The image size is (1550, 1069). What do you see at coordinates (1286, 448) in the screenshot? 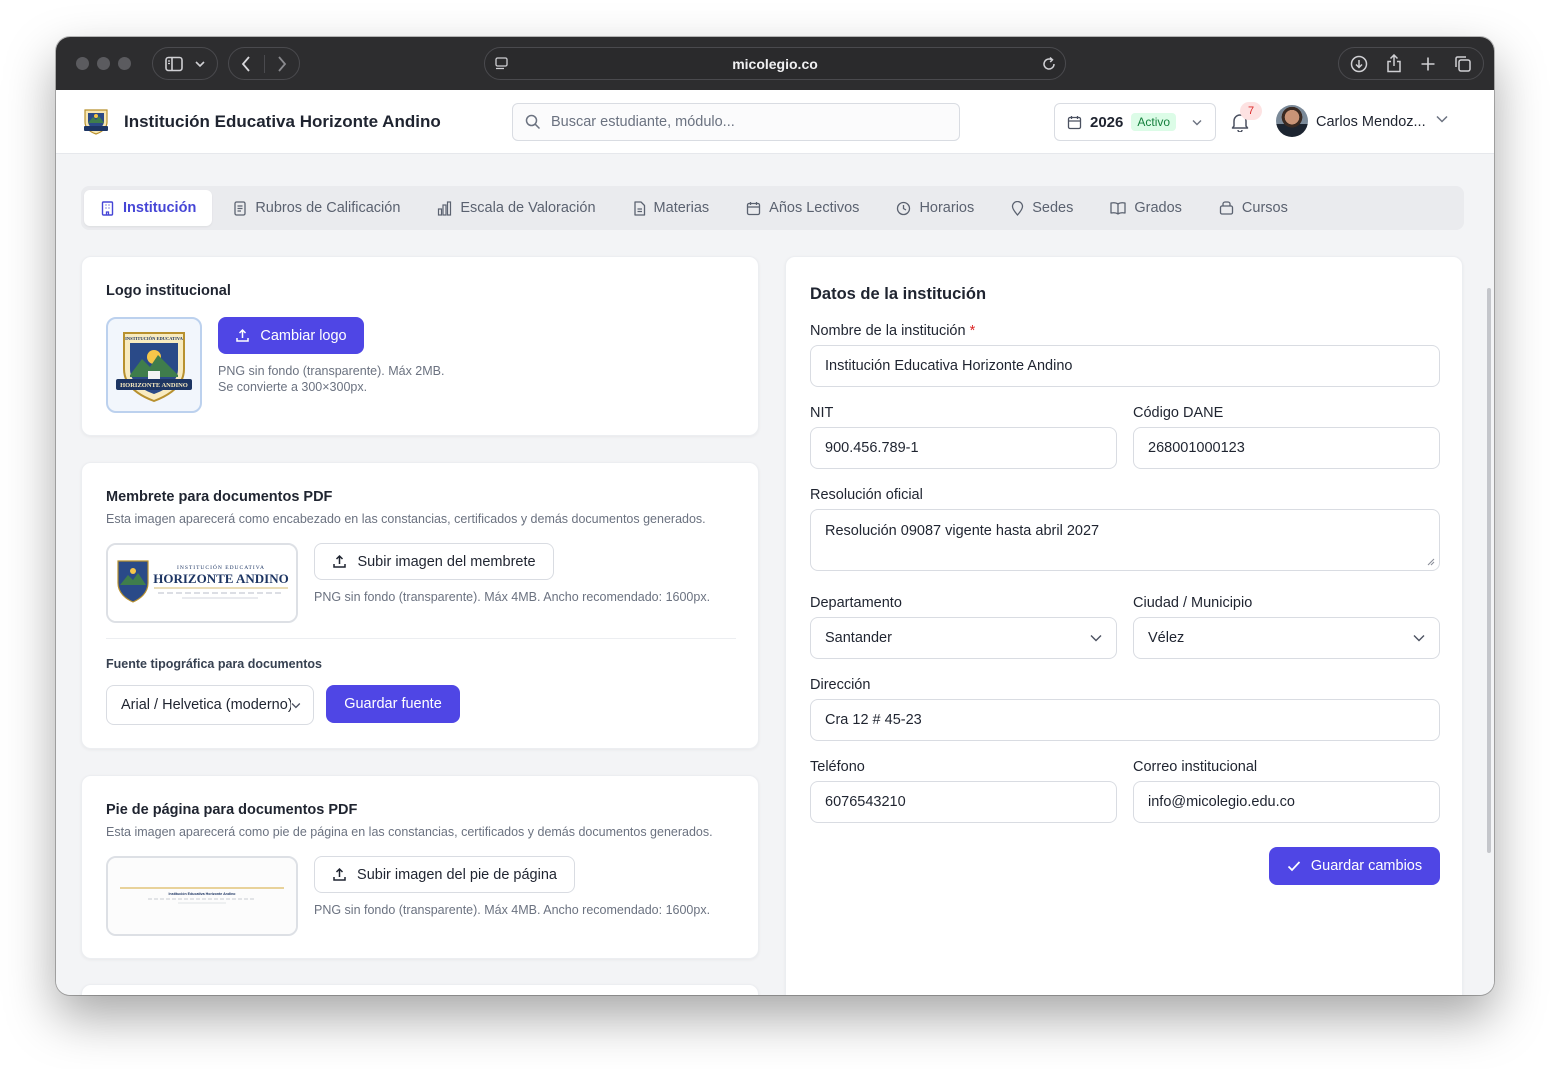
I see `dane-code-input: 268001000123` at bounding box center [1286, 448].